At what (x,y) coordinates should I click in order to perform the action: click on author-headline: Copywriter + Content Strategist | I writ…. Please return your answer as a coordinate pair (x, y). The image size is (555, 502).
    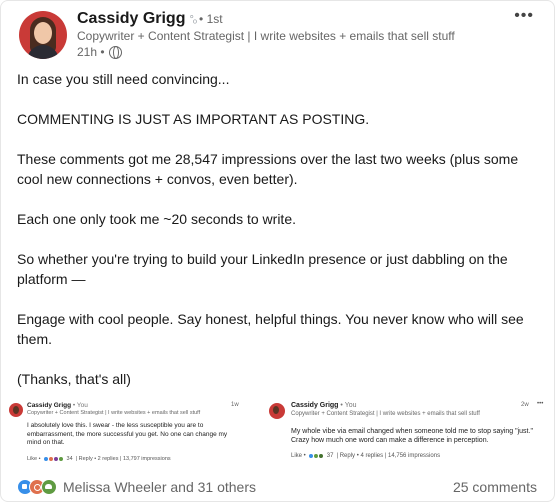
    Looking at the image, I should click on (266, 36).